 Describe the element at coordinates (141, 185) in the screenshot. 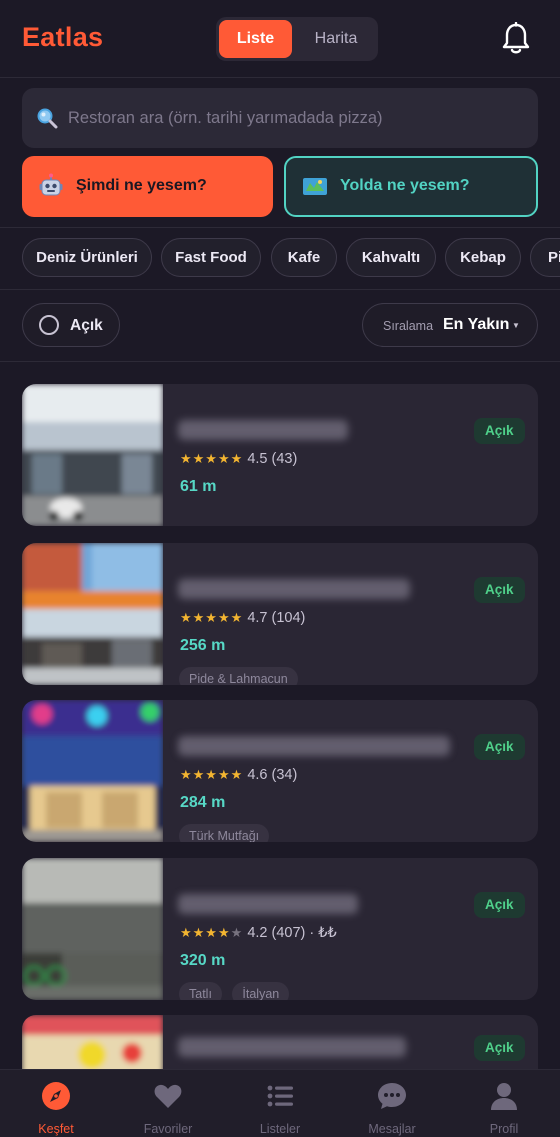

I see `what-to-eat-now-label: Şimdi ne yesem?` at that location.